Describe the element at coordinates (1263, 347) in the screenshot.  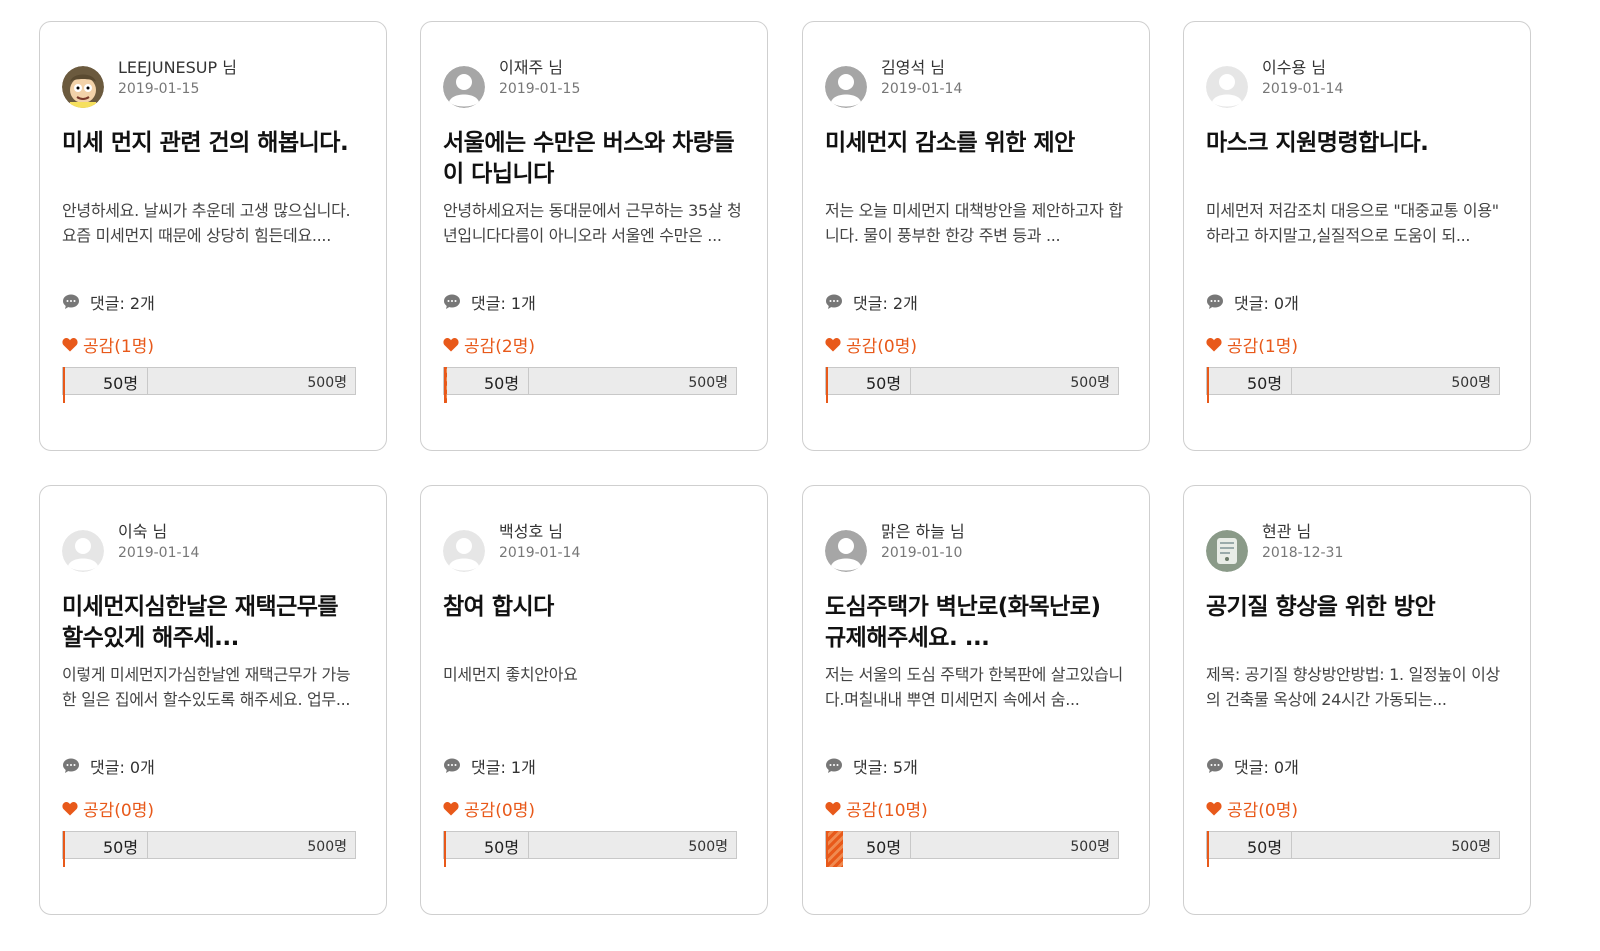
I see `likes-label: 공감(1명)` at that location.